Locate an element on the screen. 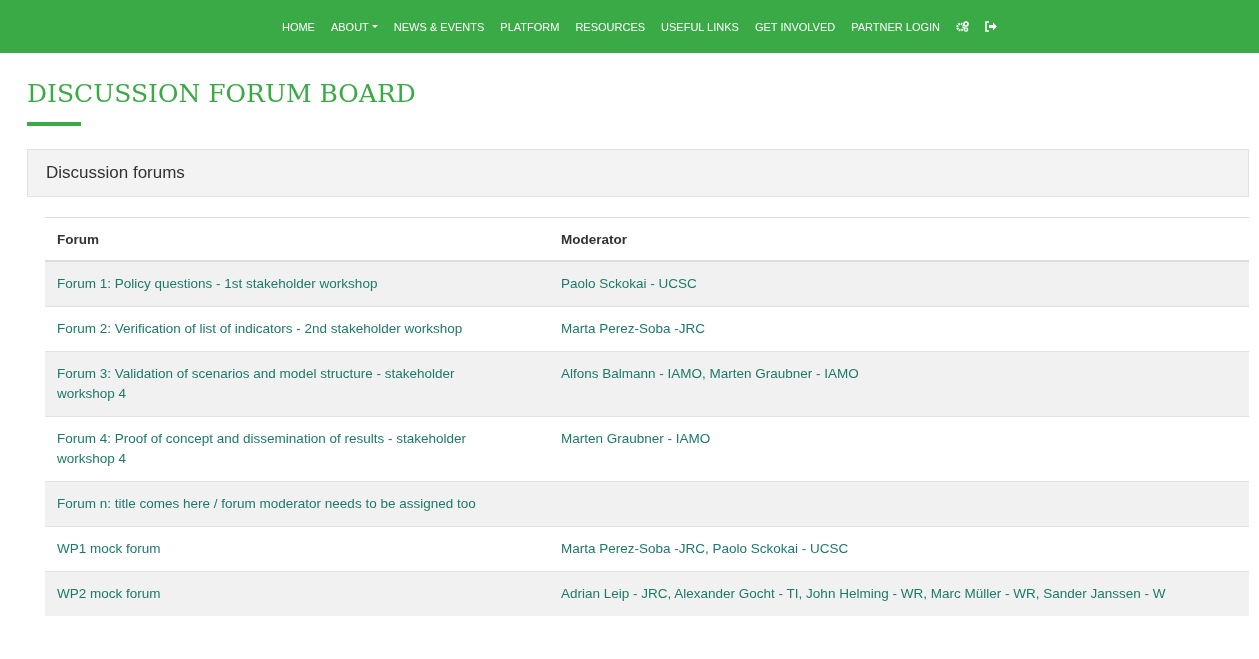 Image resolution: width=1259 pixels, height=659 pixels. nav-link: HOME is located at coordinates (298, 26).